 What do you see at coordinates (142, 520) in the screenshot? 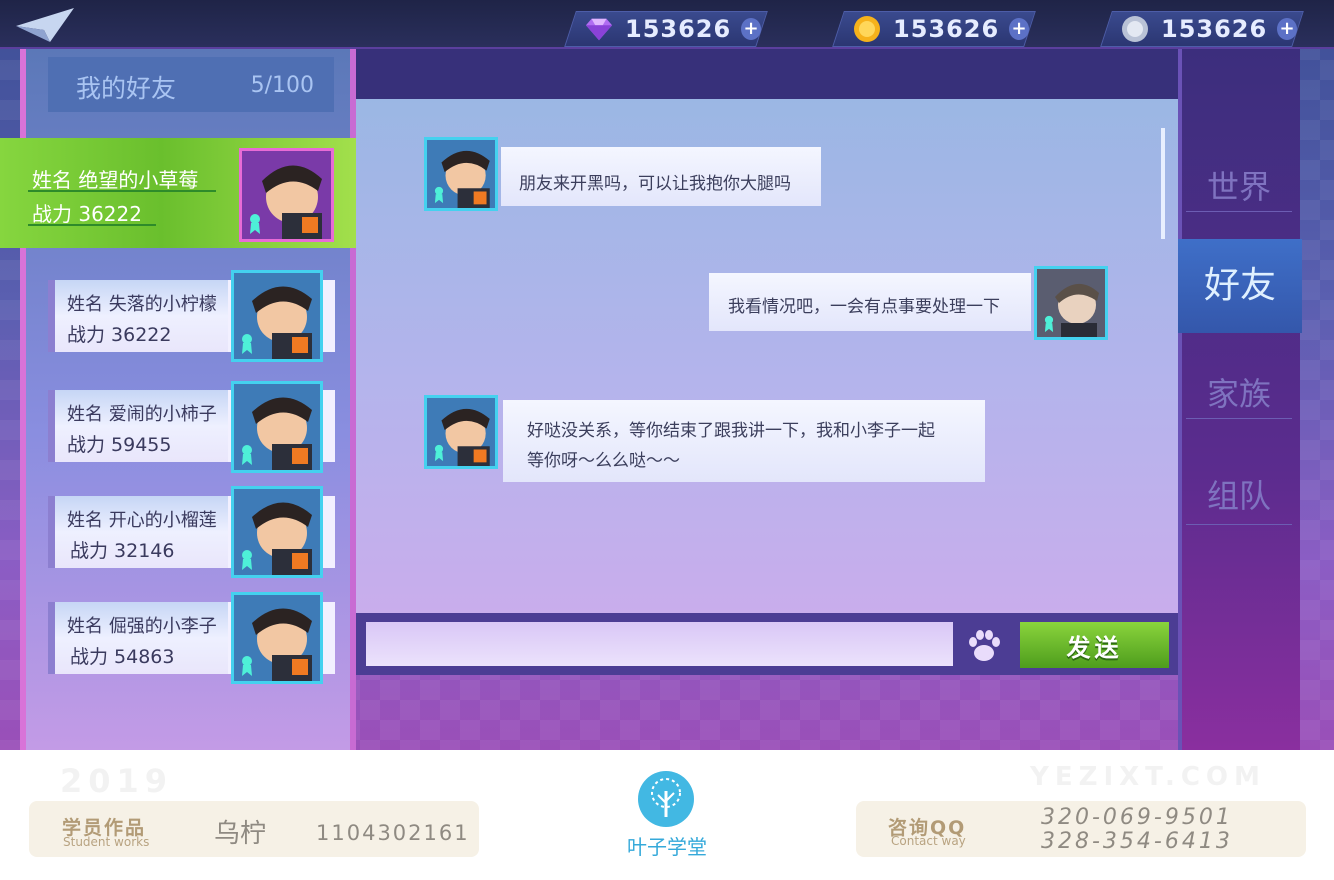
I see `friend-name: 姓名 开心的小榴莲` at bounding box center [142, 520].